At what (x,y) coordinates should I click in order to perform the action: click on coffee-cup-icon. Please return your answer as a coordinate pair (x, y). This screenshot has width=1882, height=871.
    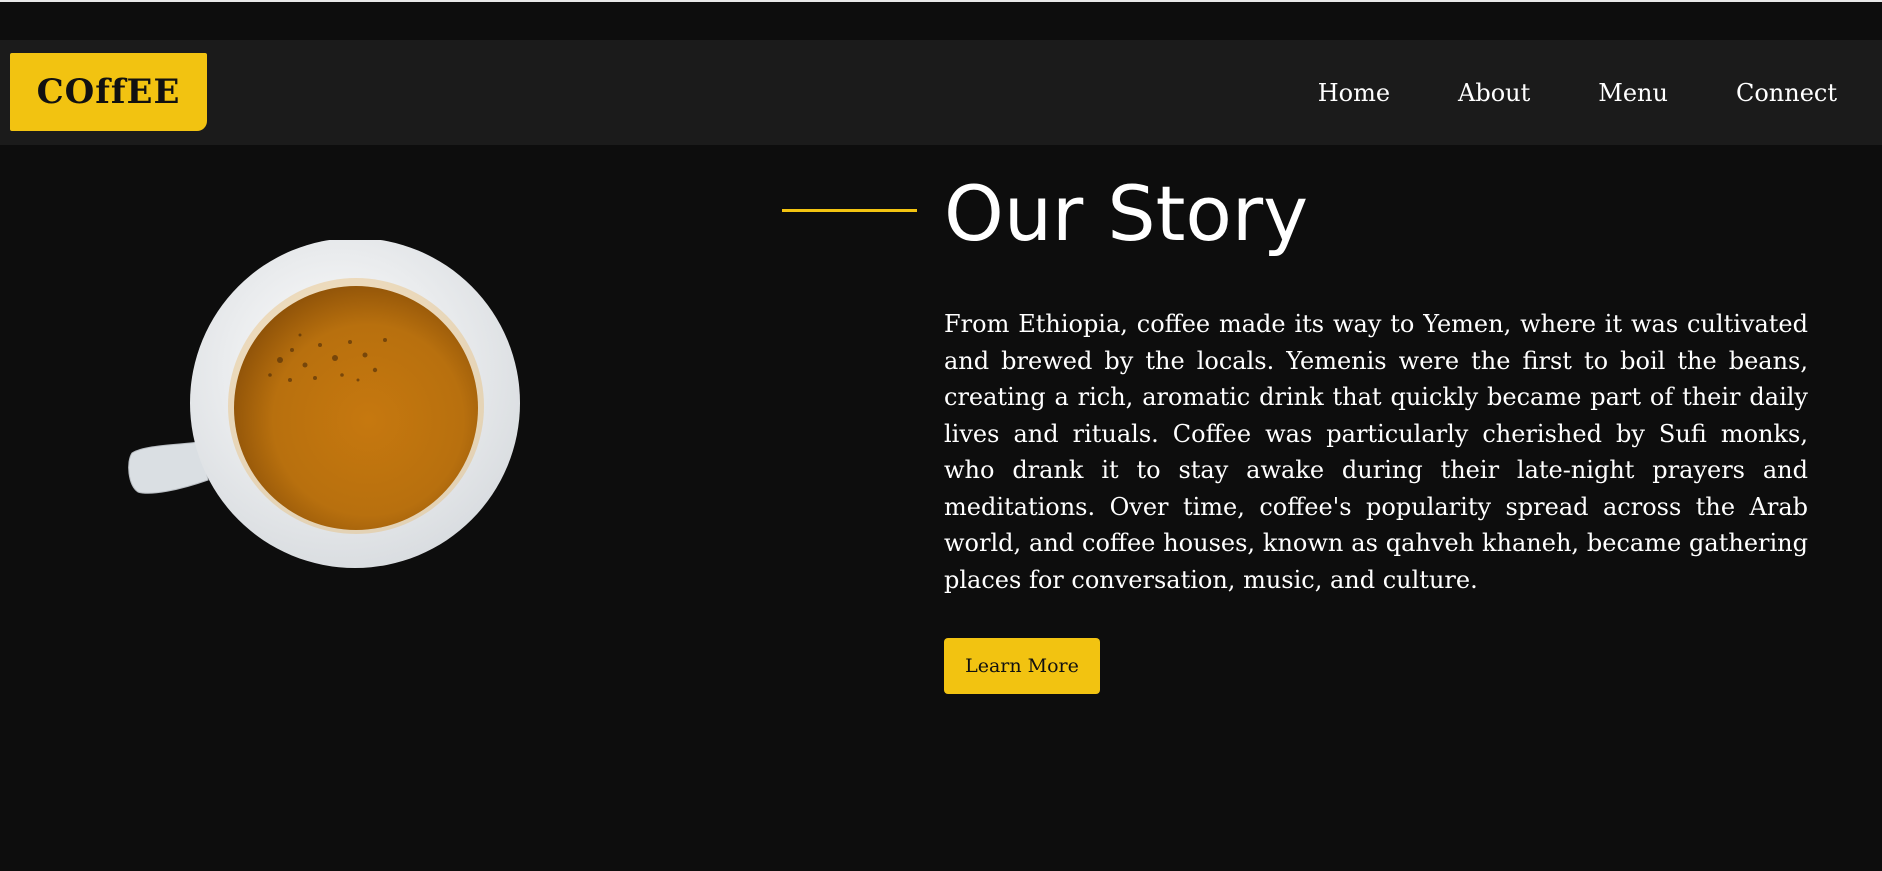
    Looking at the image, I should click on (324, 404).